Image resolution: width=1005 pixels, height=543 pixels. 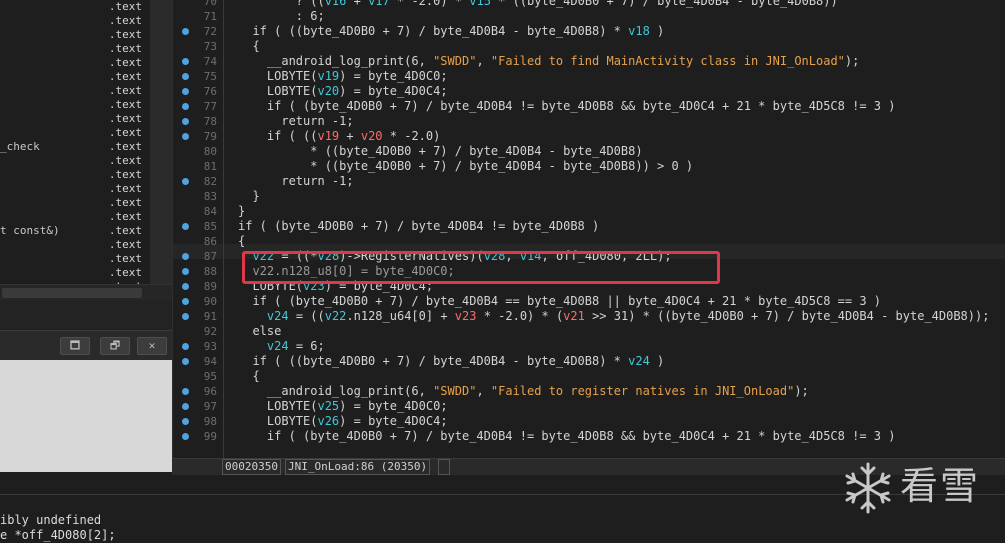 What do you see at coordinates (210, 16) in the screenshot?
I see `line-number: 71` at bounding box center [210, 16].